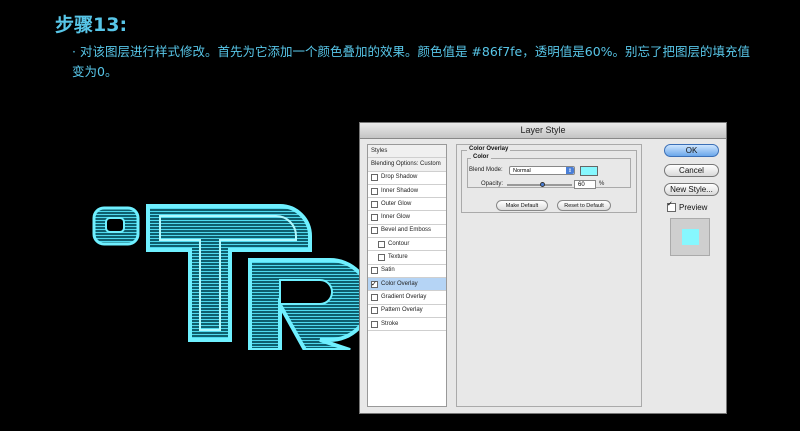 The height and width of the screenshot is (431, 800). I want to click on styles-item-label: Styles, so click(379, 150).